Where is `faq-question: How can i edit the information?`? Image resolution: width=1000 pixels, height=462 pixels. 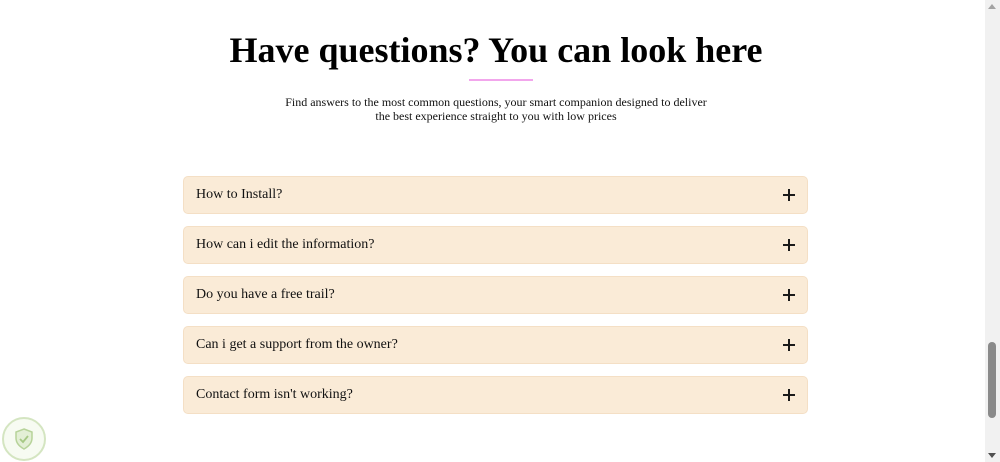
faq-question: How can i edit the information? is located at coordinates (285, 244).